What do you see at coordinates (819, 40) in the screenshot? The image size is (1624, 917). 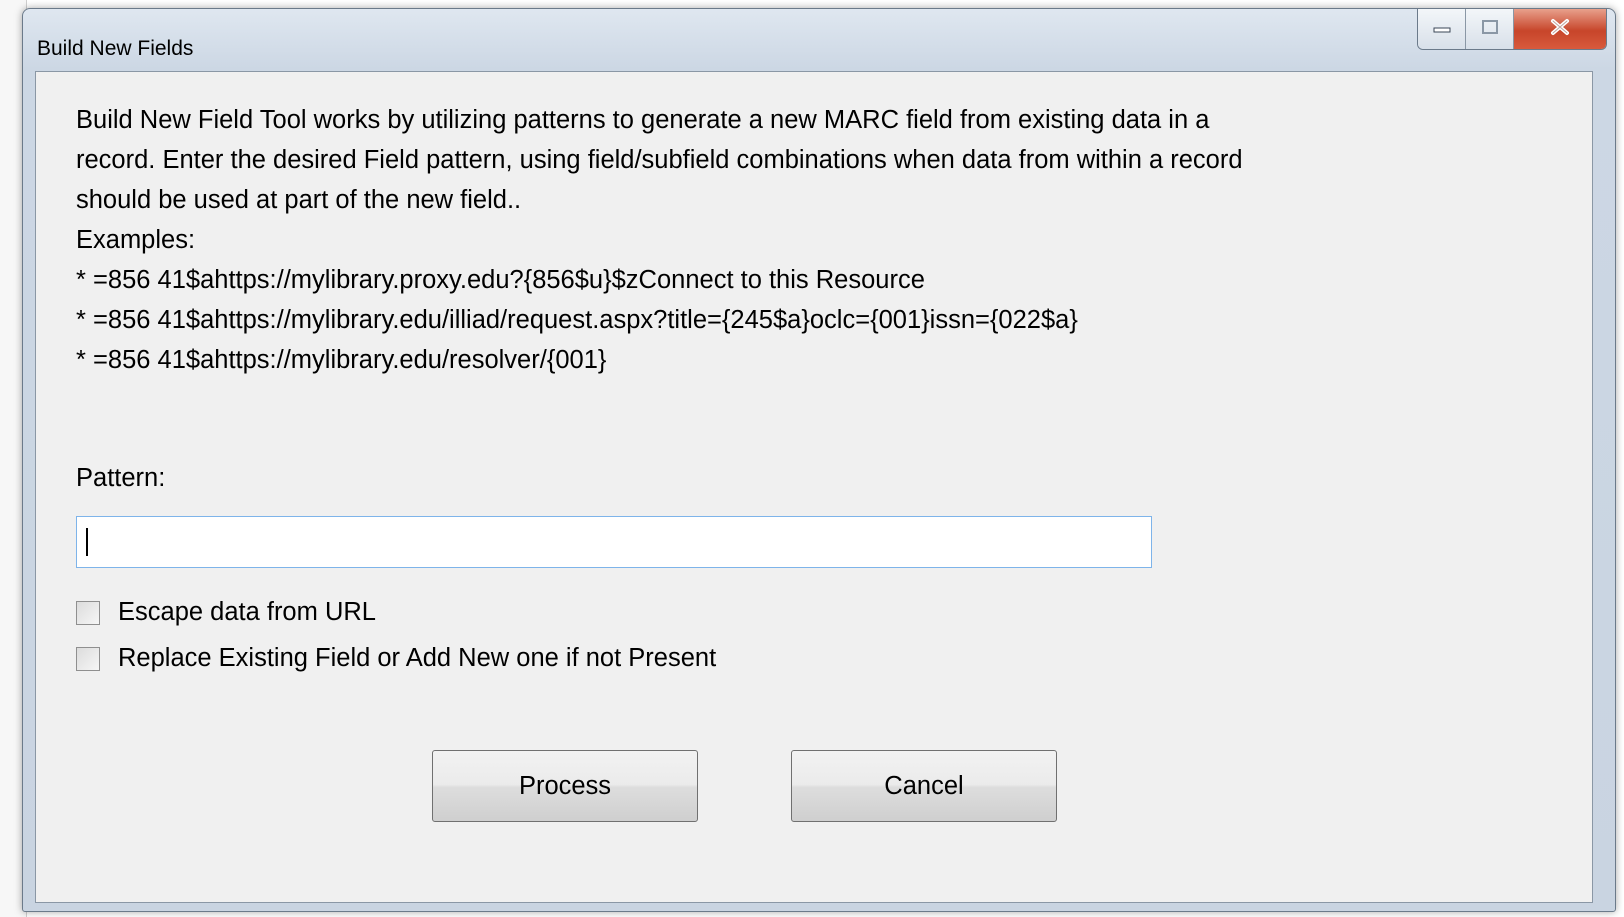 I see `title-bar: Build New Fields` at bounding box center [819, 40].